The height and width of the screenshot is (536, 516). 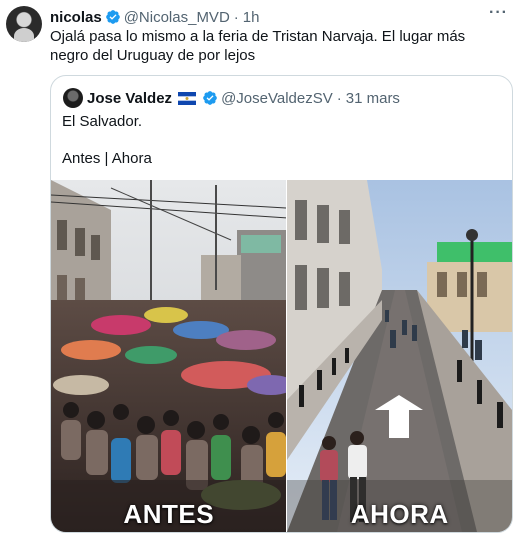 What do you see at coordinates (107, 140) in the screenshot?
I see `quoted-tweet-text: El Salvador. Antes | Ahora` at bounding box center [107, 140].